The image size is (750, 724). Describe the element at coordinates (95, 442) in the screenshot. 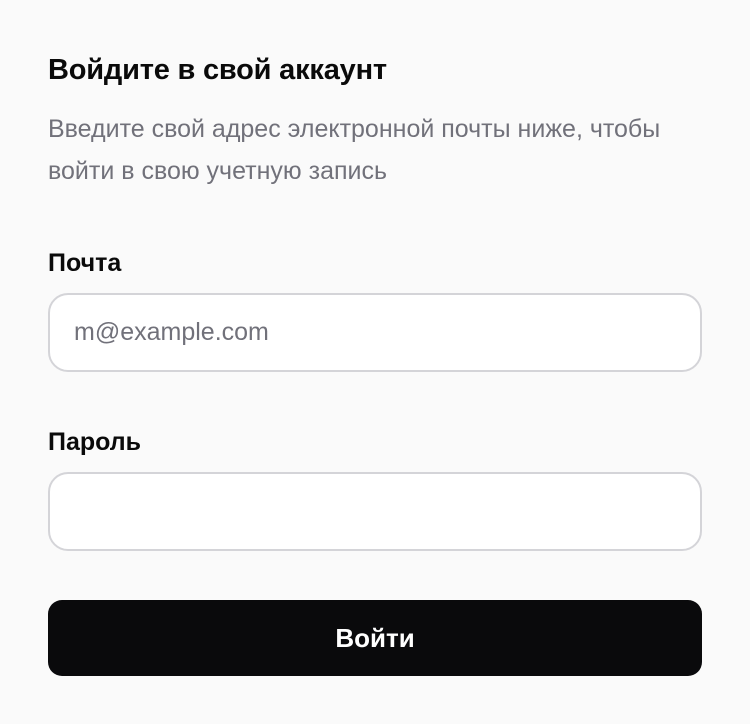

I see `password-label: Пароль` at that location.